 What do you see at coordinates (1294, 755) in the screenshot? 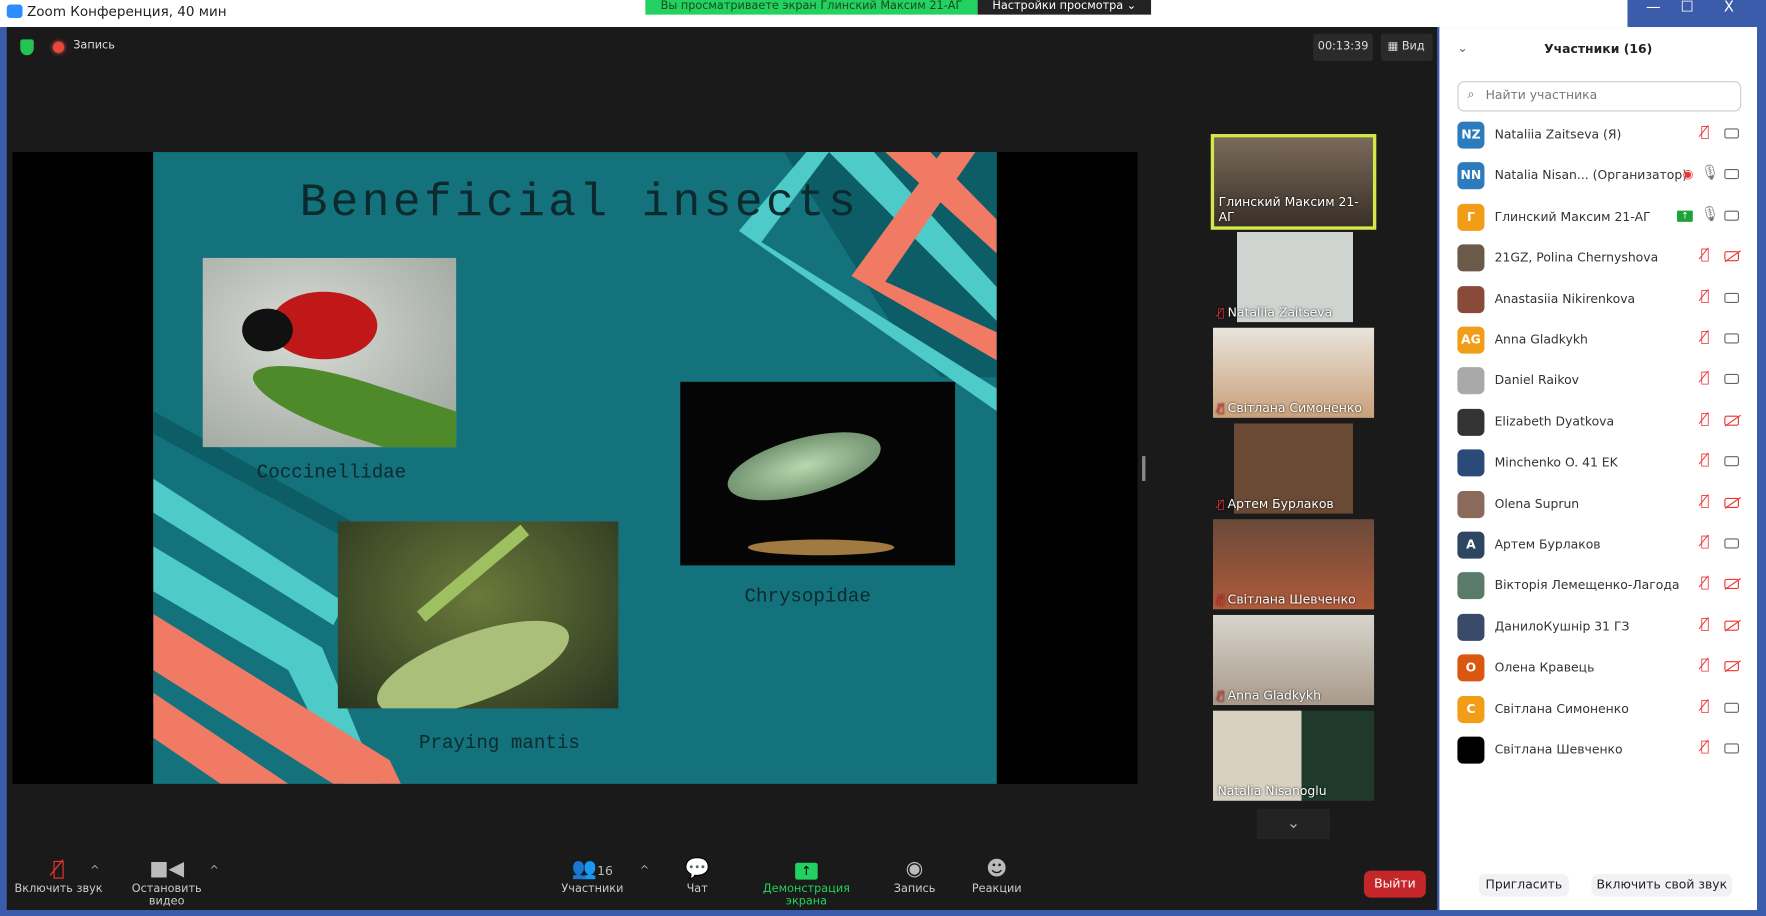
I see `video-thumbnail: Natalia Nisanoglu` at bounding box center [1294, 755].